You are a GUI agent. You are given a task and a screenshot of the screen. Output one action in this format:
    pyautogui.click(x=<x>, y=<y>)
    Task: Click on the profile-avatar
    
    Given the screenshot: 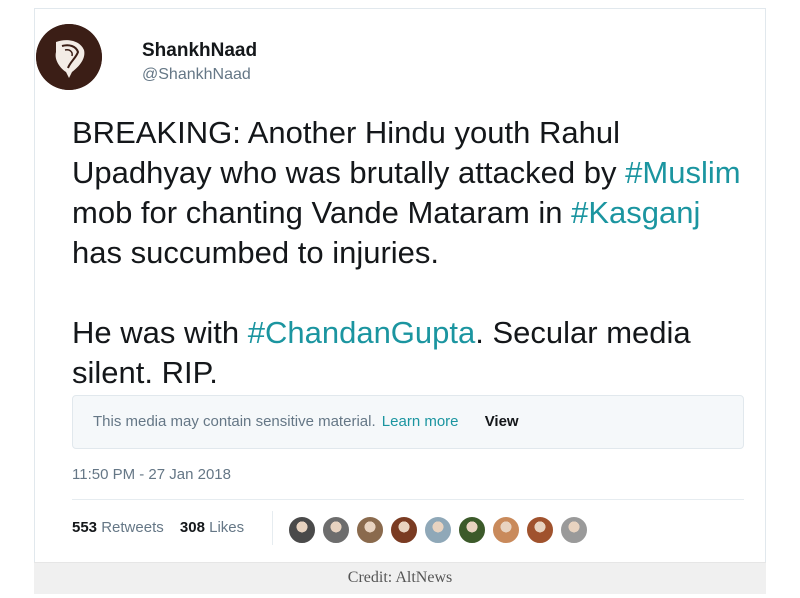 What is the action you would take?
    pyautogui.click(x=69, y=57)
    